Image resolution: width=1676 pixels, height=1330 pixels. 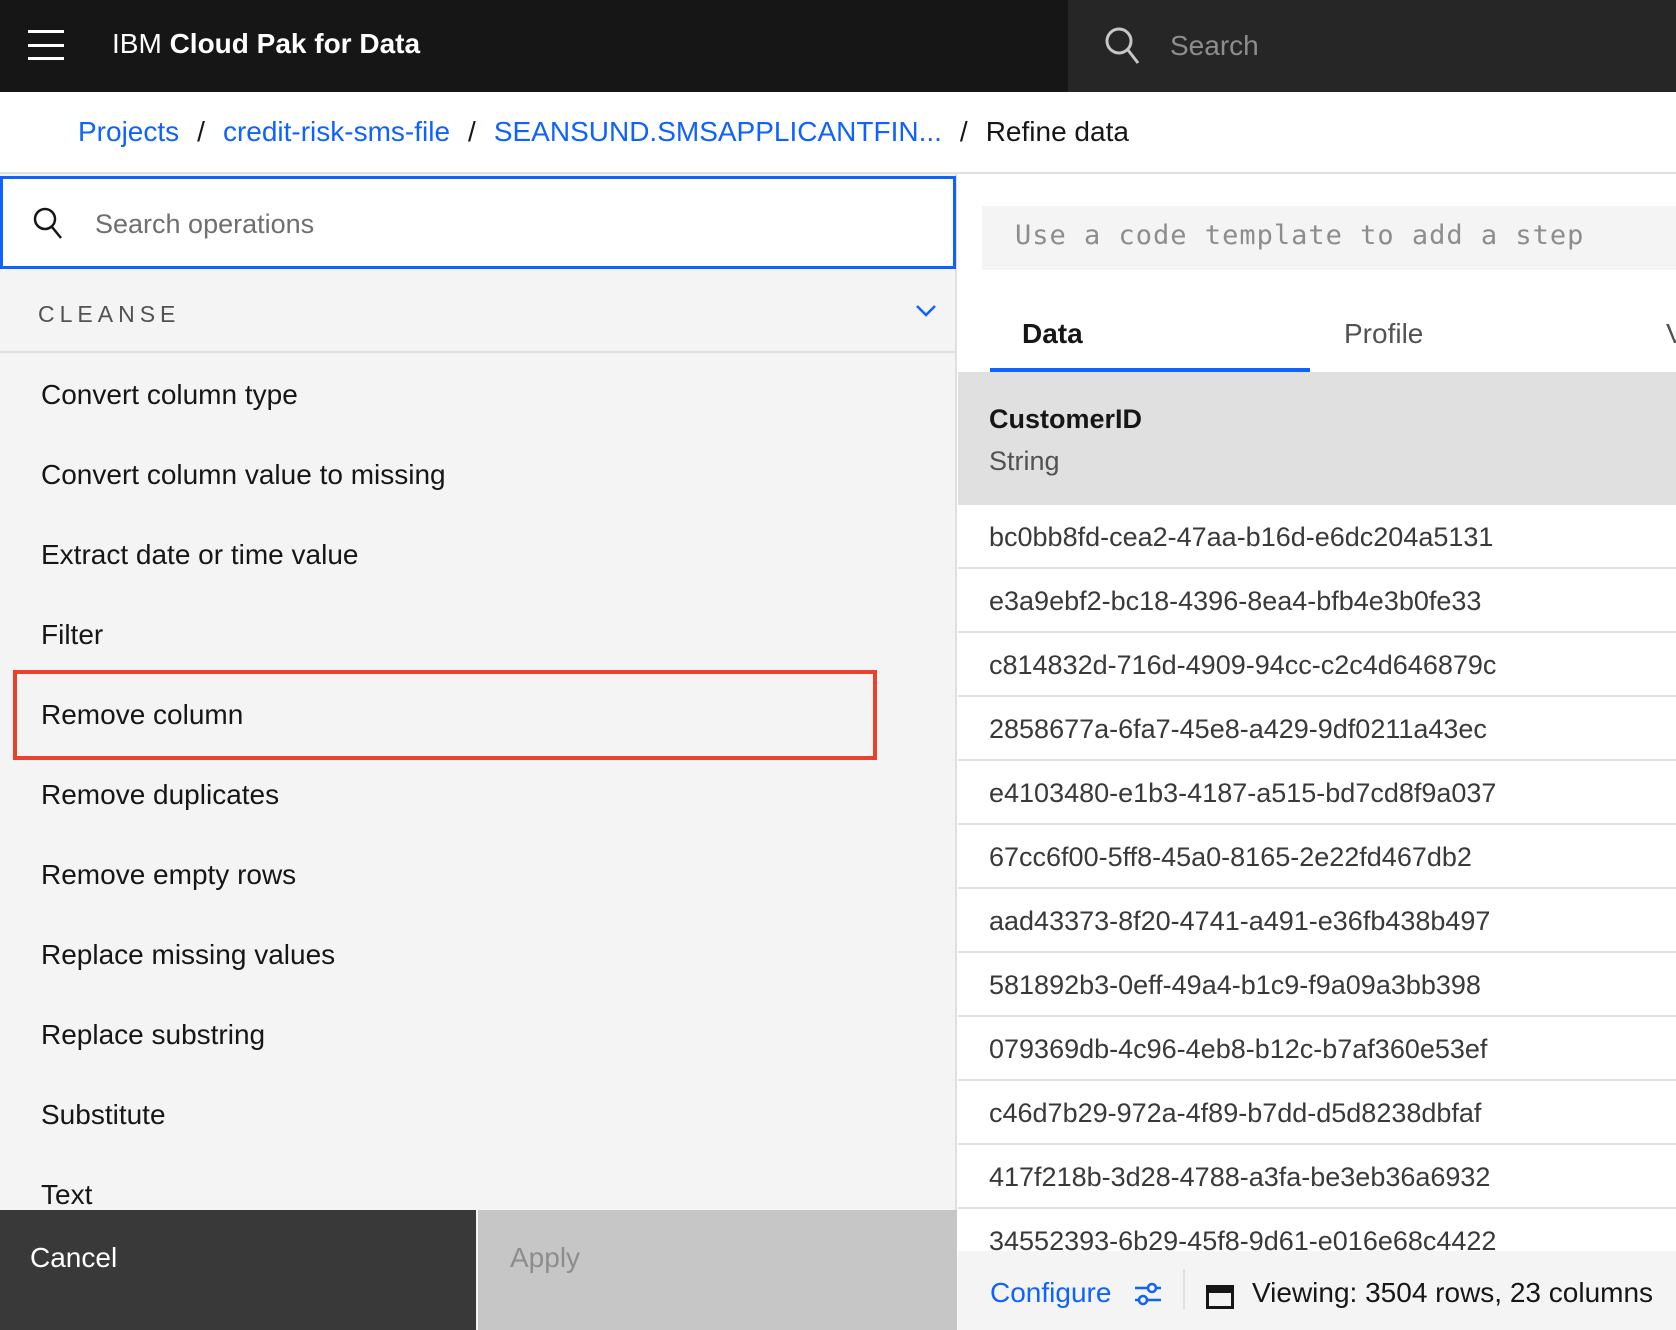 What do you see at coordinates (477, 555) in the screenshot?
I see `operation-item: Extract date or time value` at bounding box center [477, 555].